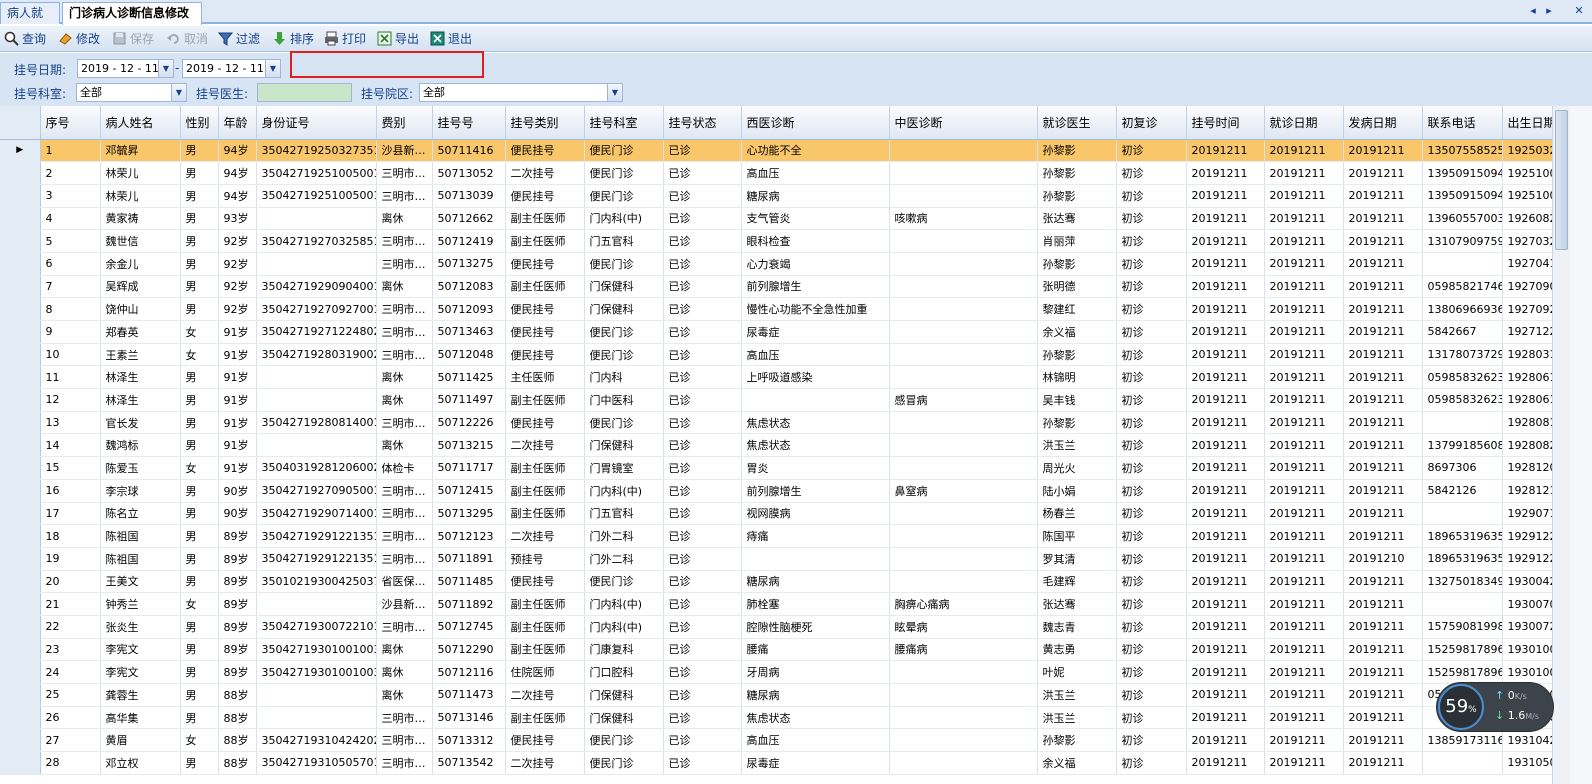 Image resolution: width=1592 pixels, height=784 pixels. I want to click on table-cell: 感冒病, so click(963, 400).